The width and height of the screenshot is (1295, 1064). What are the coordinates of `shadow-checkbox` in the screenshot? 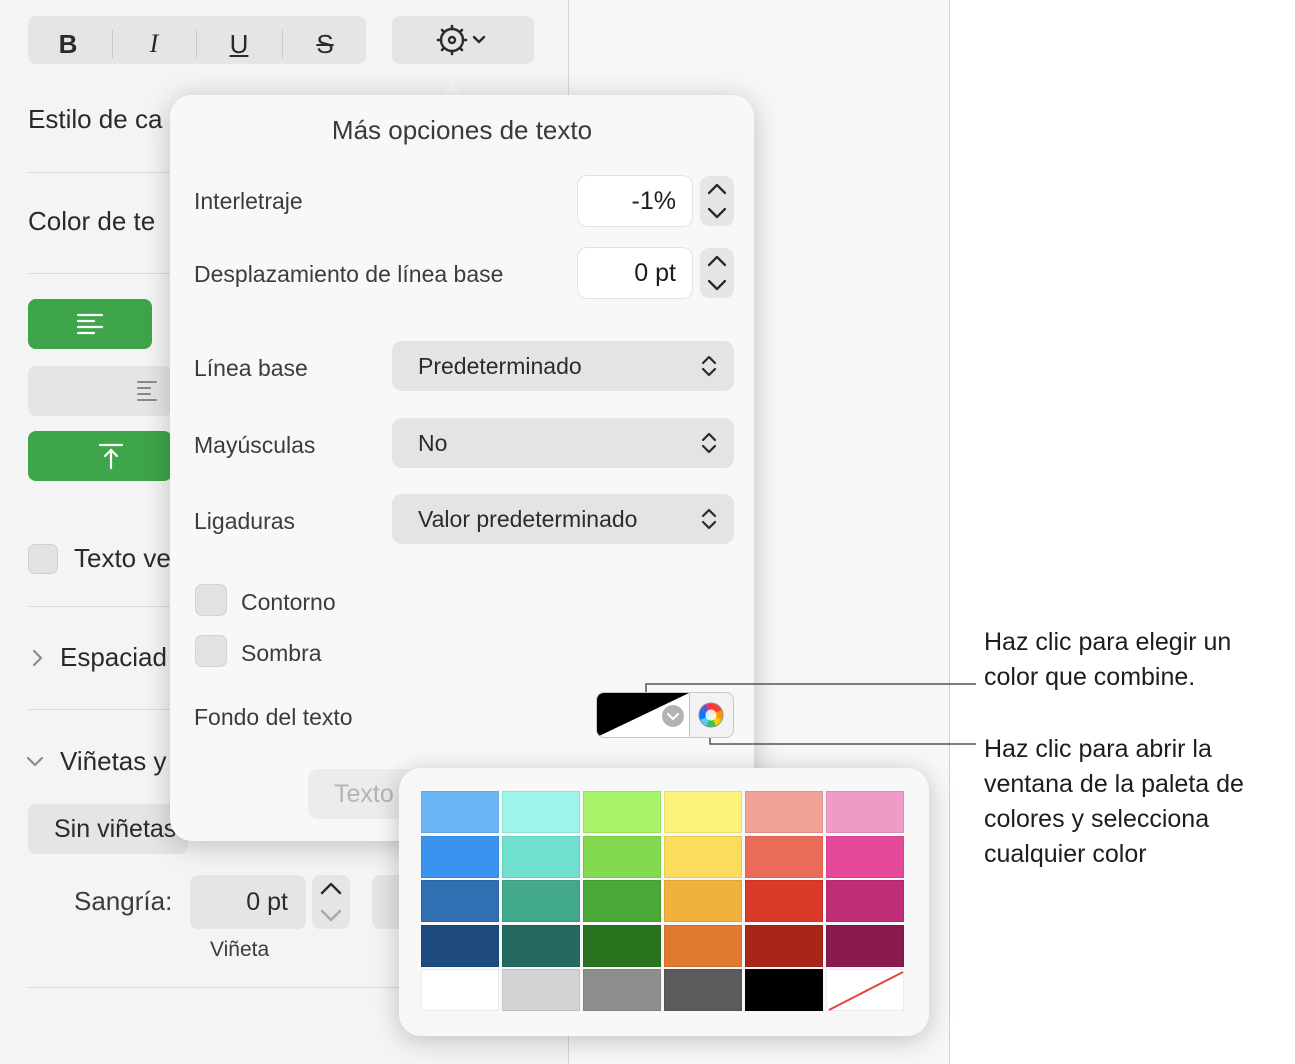 It's located at (211, 651).